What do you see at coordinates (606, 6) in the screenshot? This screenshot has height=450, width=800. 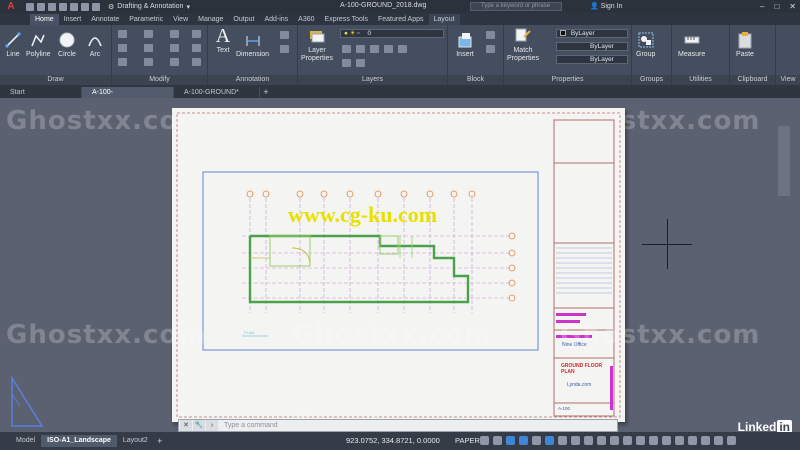 I see `sign-in-button: 👤 Sign In` at bounding box center [606, 6].